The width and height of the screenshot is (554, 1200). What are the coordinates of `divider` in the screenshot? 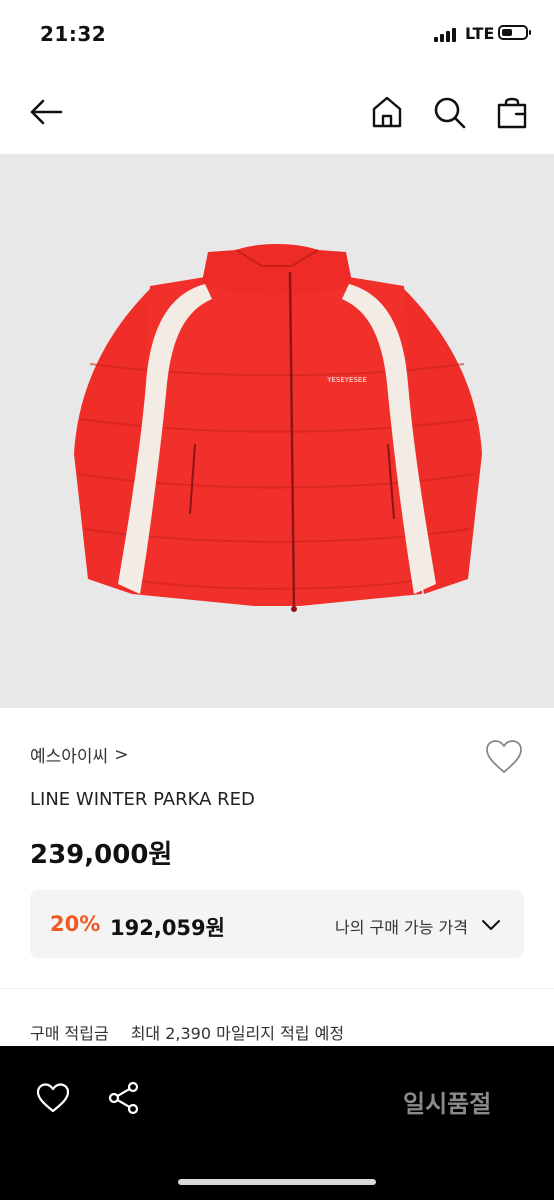 It's located at (277, 988).